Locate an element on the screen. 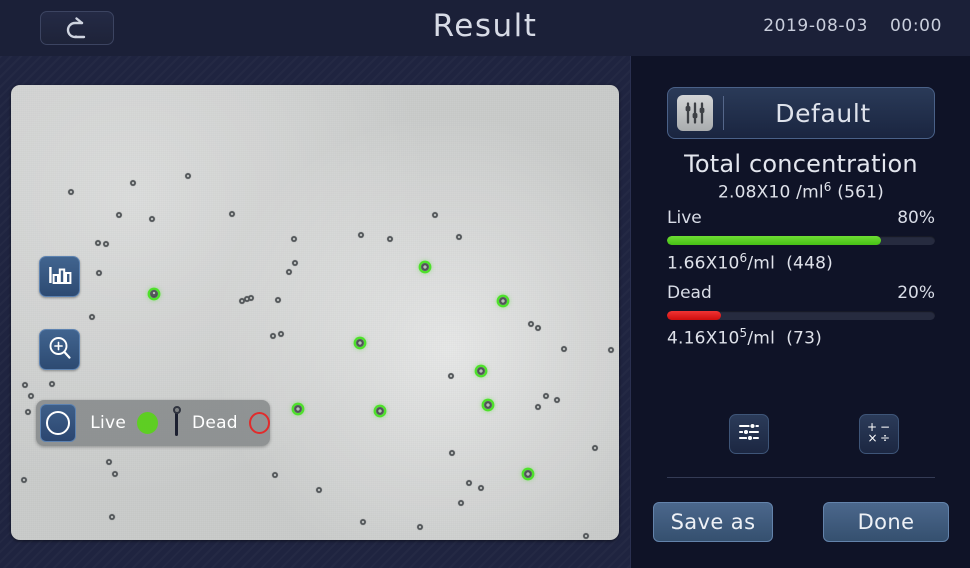 This screenshot has height=568, width=970. legend-live-swatch is located at coordinates (148, 423).